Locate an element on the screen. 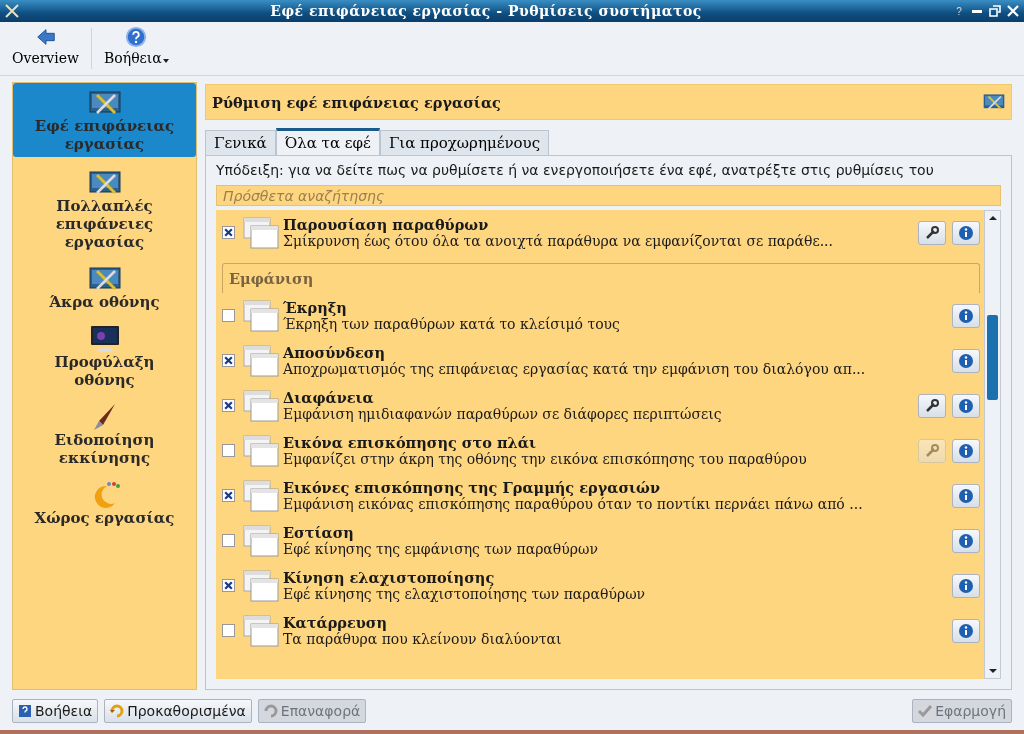 The width and height of the screenshot is (1024, 734). effect-title: Εικόνα επισκόπησης στο πλάι is located at coordinates (410, 442).